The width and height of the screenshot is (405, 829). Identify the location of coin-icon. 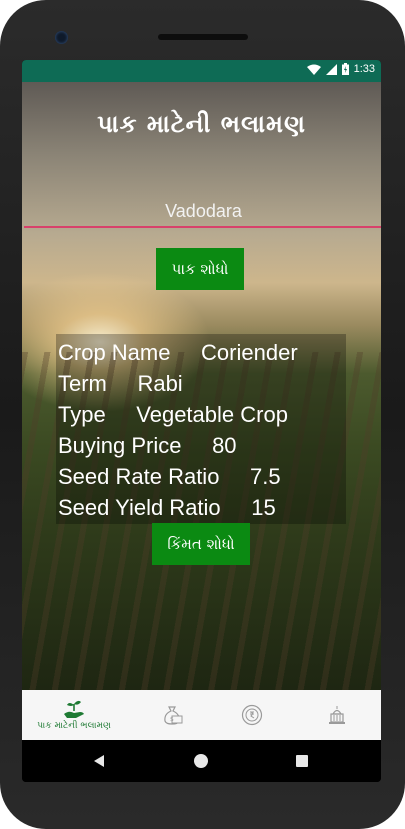
(252, 715).